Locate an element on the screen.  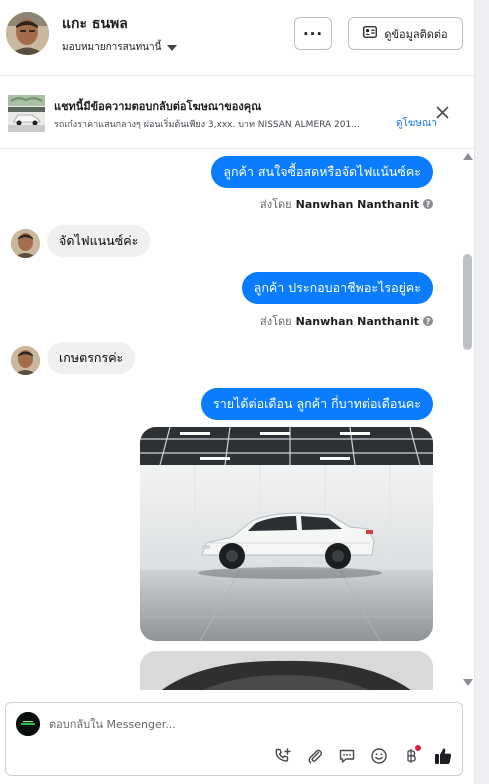
page-avatar is located at coordinates (28, 724).